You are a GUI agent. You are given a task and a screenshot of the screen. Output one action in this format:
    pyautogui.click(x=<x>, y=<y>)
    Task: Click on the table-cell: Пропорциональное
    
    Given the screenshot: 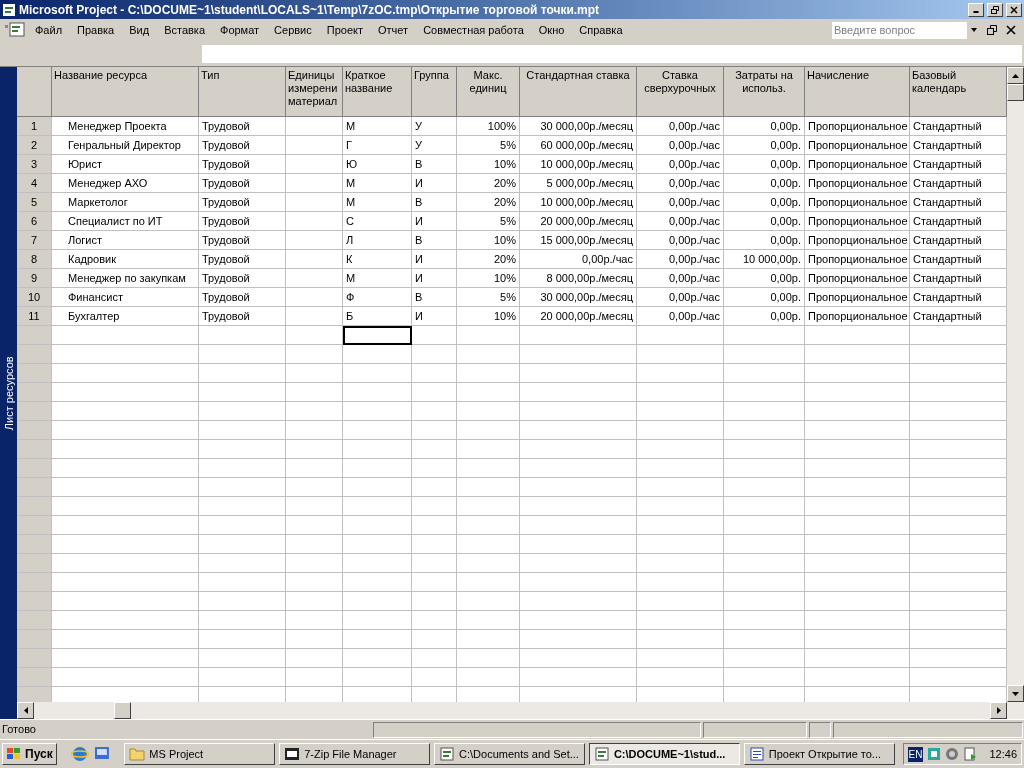 What is the action you would take?
    pyautogui.click(x=857, y=316)
    